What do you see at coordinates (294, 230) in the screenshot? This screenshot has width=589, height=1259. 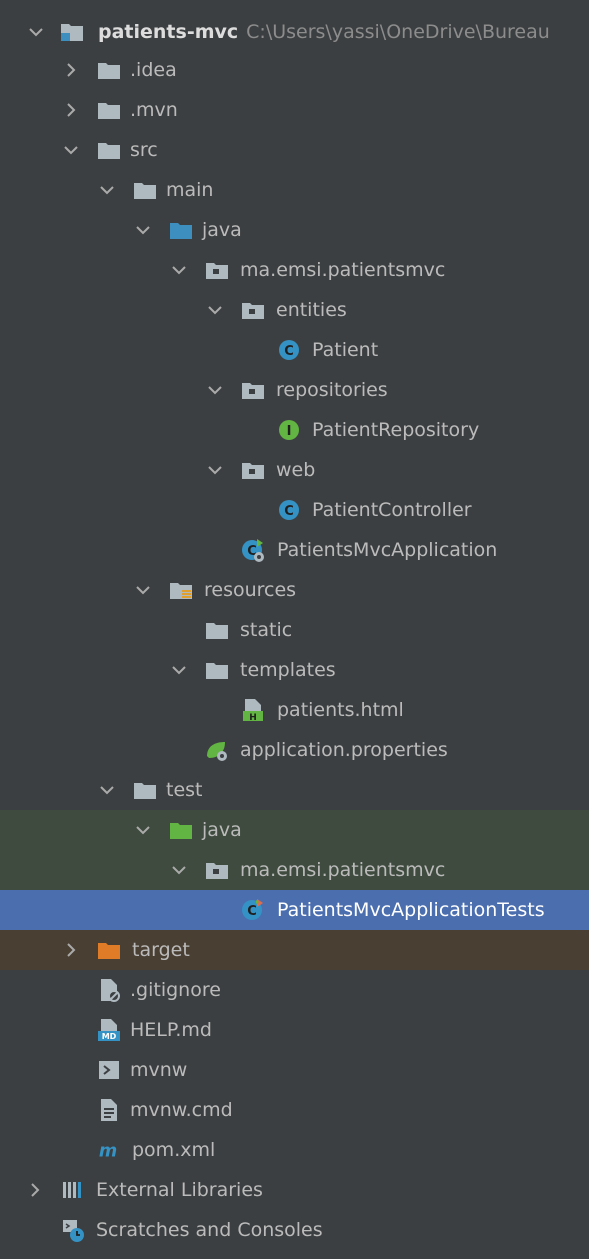 I see `tree-row-main-java: java` at bounding box center [294, 230].